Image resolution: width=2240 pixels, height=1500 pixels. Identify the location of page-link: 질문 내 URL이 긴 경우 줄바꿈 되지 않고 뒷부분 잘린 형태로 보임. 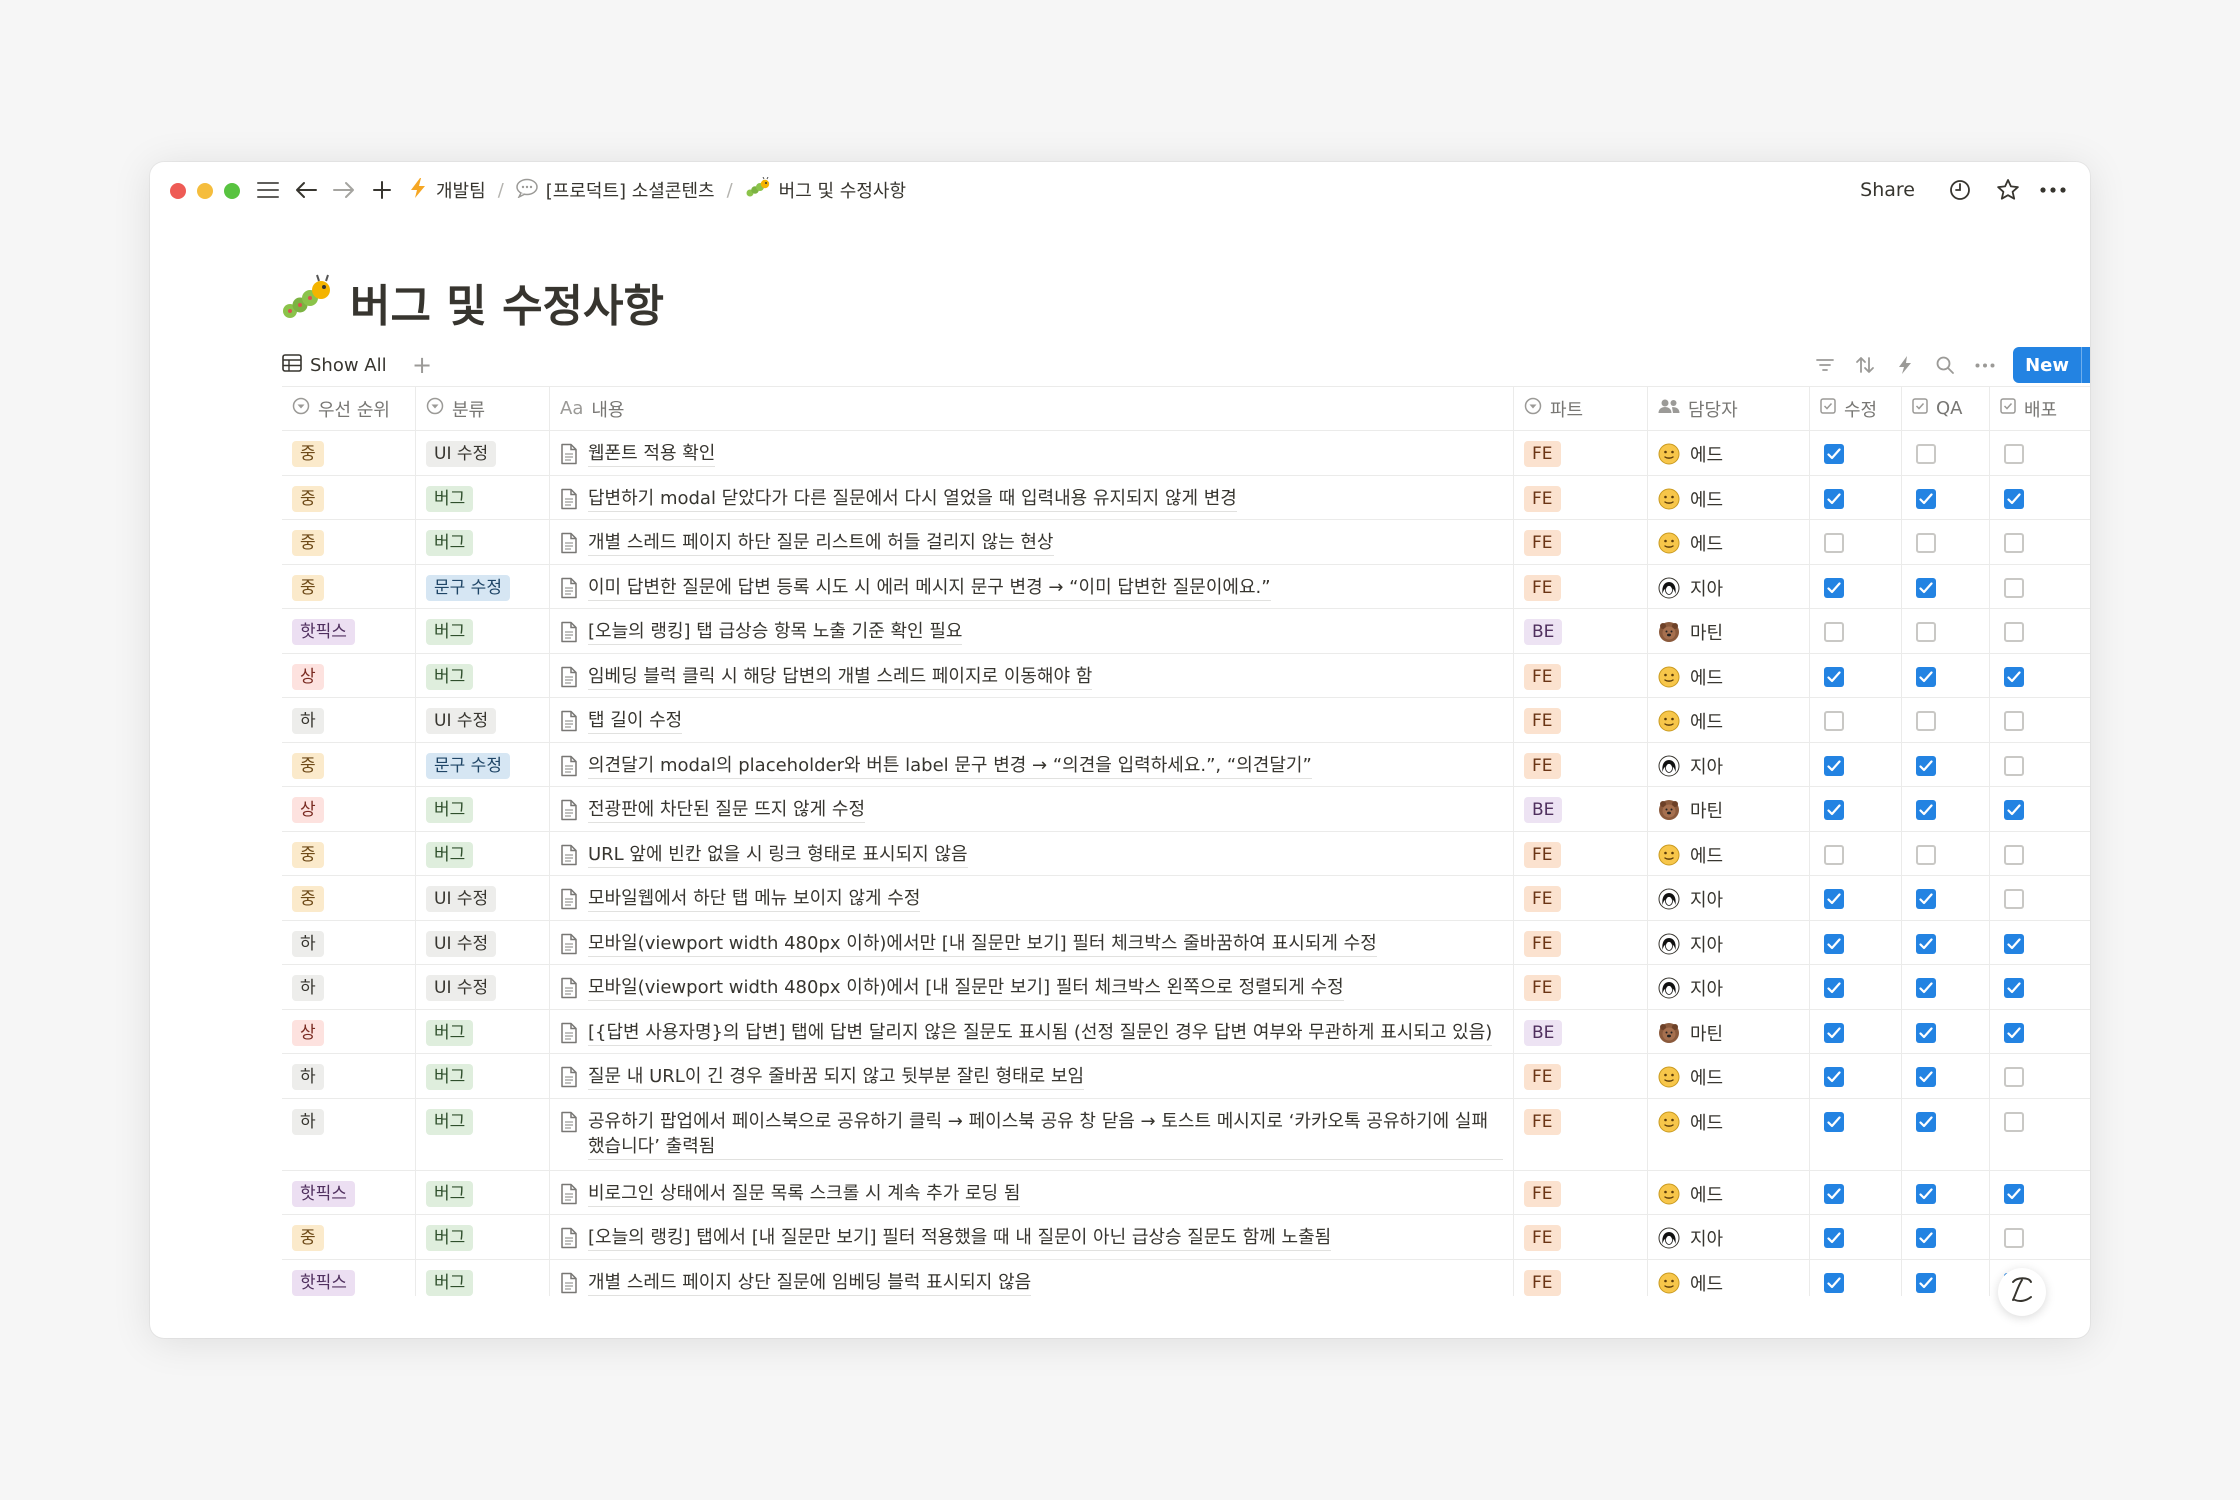
(822, 1080).